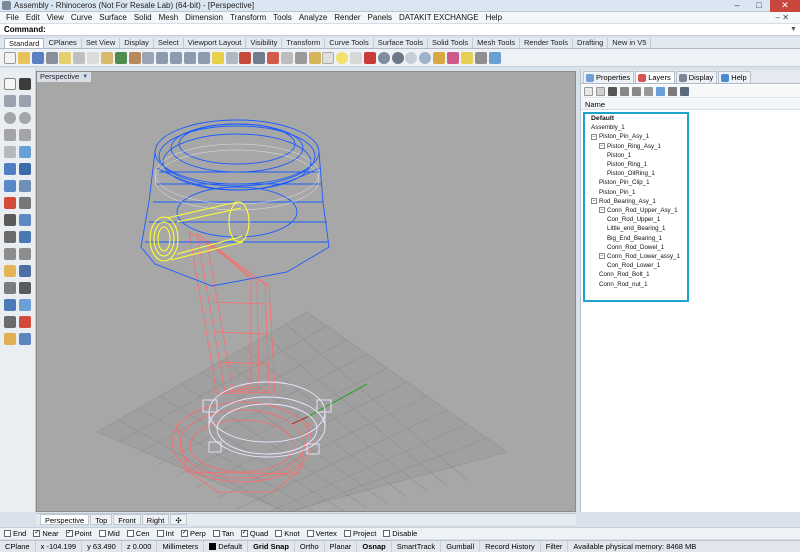  What do you see at coordinates (25, 84) in the screenshot?
I see `point-icon` at bounding box center [25, 84].